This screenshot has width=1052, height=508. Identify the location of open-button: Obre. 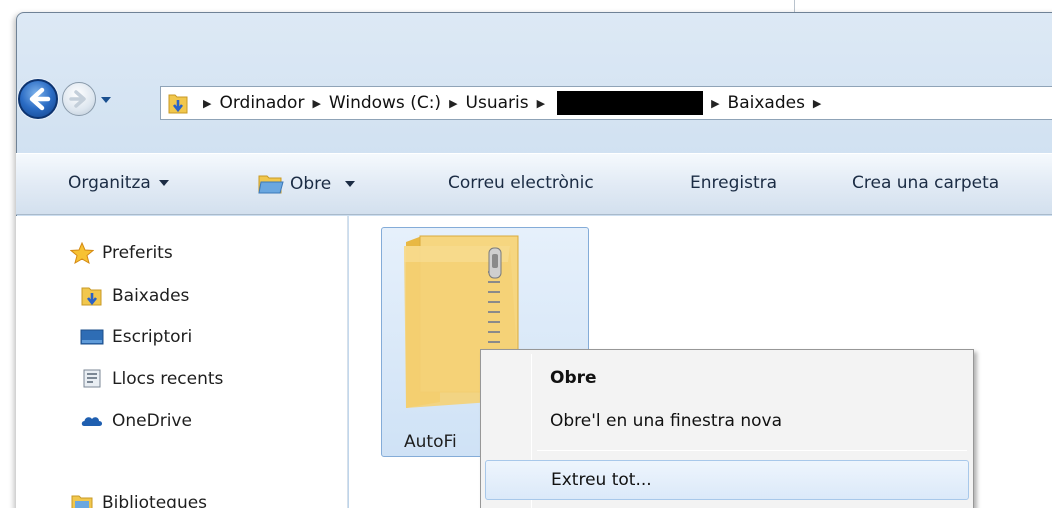
(307, 184).